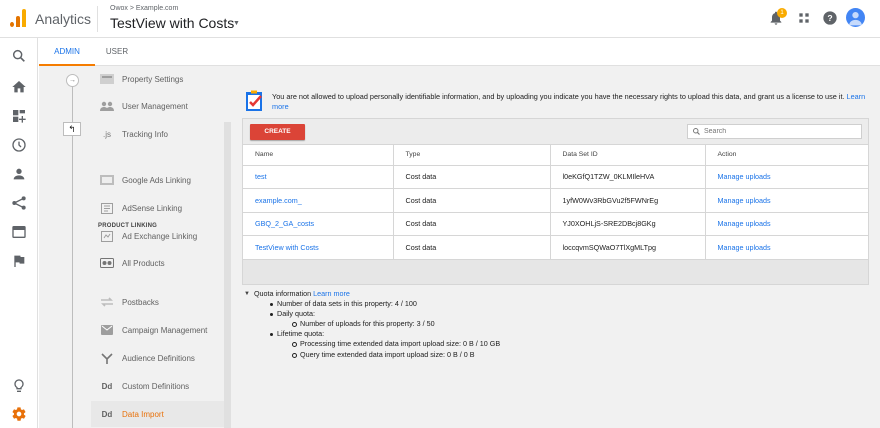 The image size is (880, 428). I want to click on data-set-name-link: TestView with Costs, so click(287, 247).